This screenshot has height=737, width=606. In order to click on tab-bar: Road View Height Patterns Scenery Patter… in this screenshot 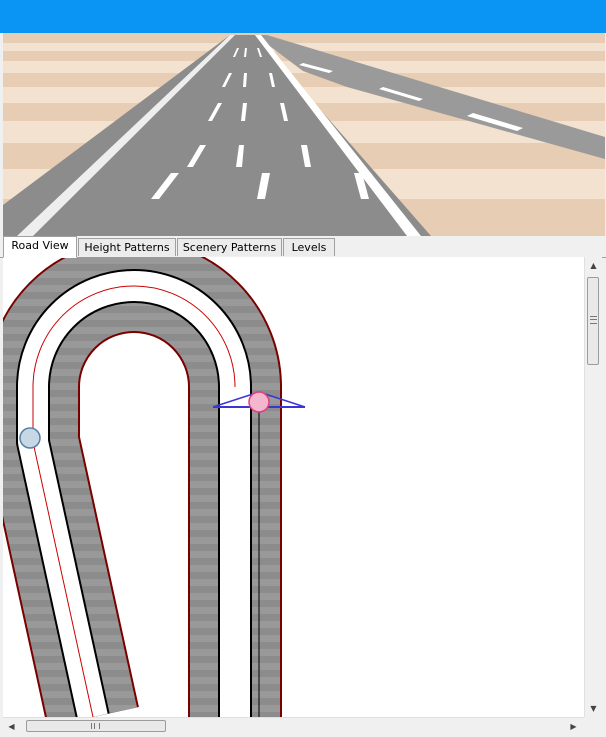, I will do `click(303, 247)`.